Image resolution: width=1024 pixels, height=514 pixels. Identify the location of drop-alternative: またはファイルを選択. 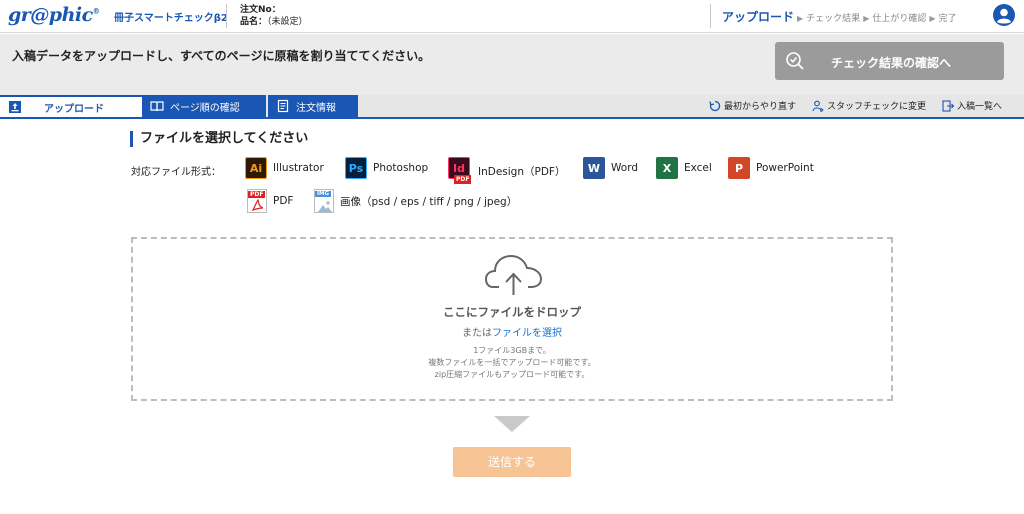
(512, 331).